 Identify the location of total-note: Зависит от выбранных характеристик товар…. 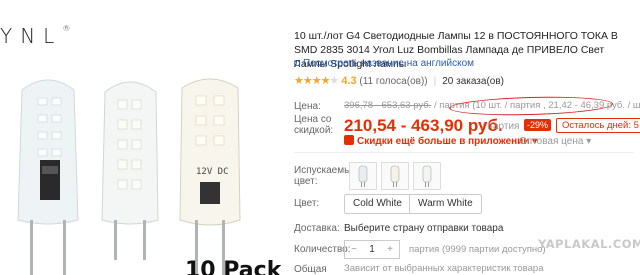
(444, 268).